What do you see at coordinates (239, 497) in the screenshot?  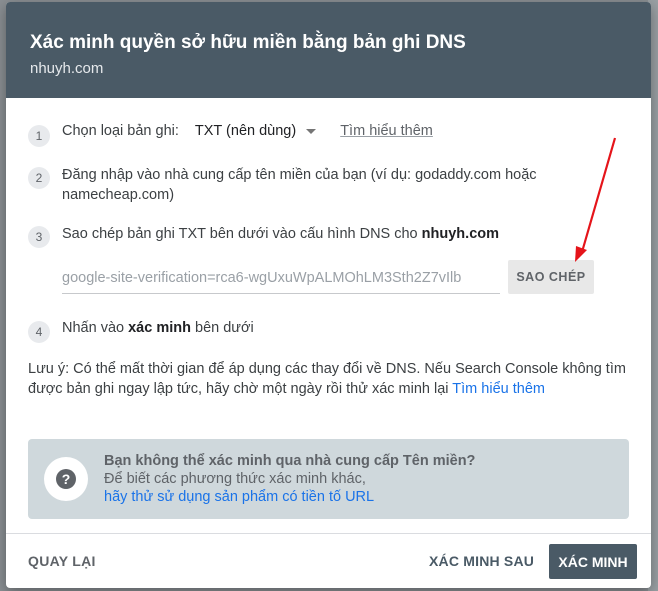 I see `url-prefix-link: hãy thử sử dụng sản phẩm có tiền tố URL` at bounding box center [239, 497].